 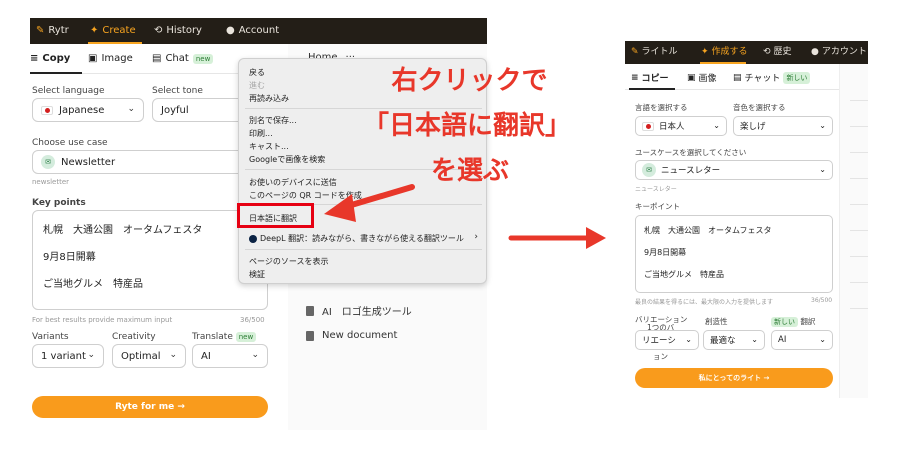 What do you see at coordinates (734, 378) in the screenshot?
I see `ryte-for-me-button: 私にとってのライト →` at bounding box center [734, 378].